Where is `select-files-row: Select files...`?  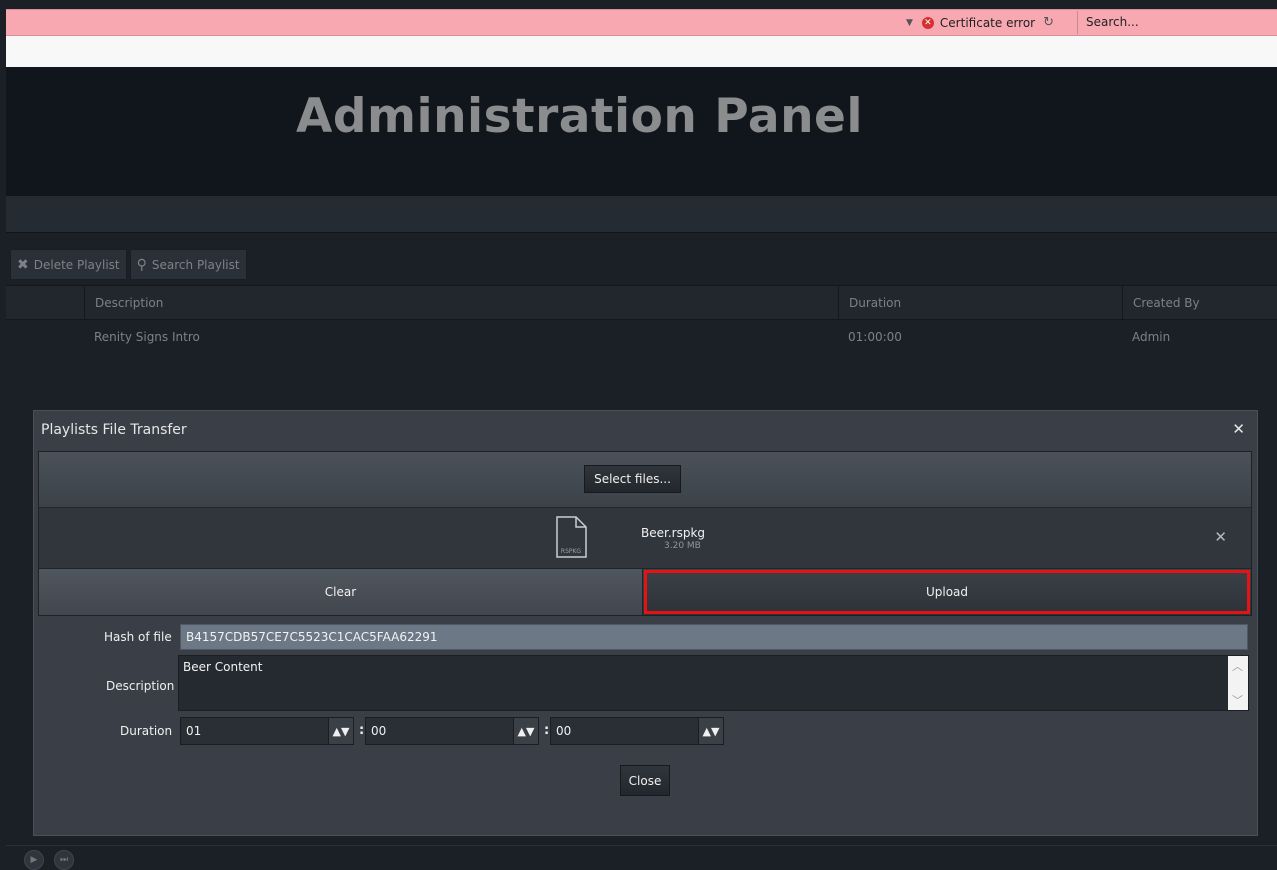
select-files-row: Select files... is located at coordinates (645, 480).